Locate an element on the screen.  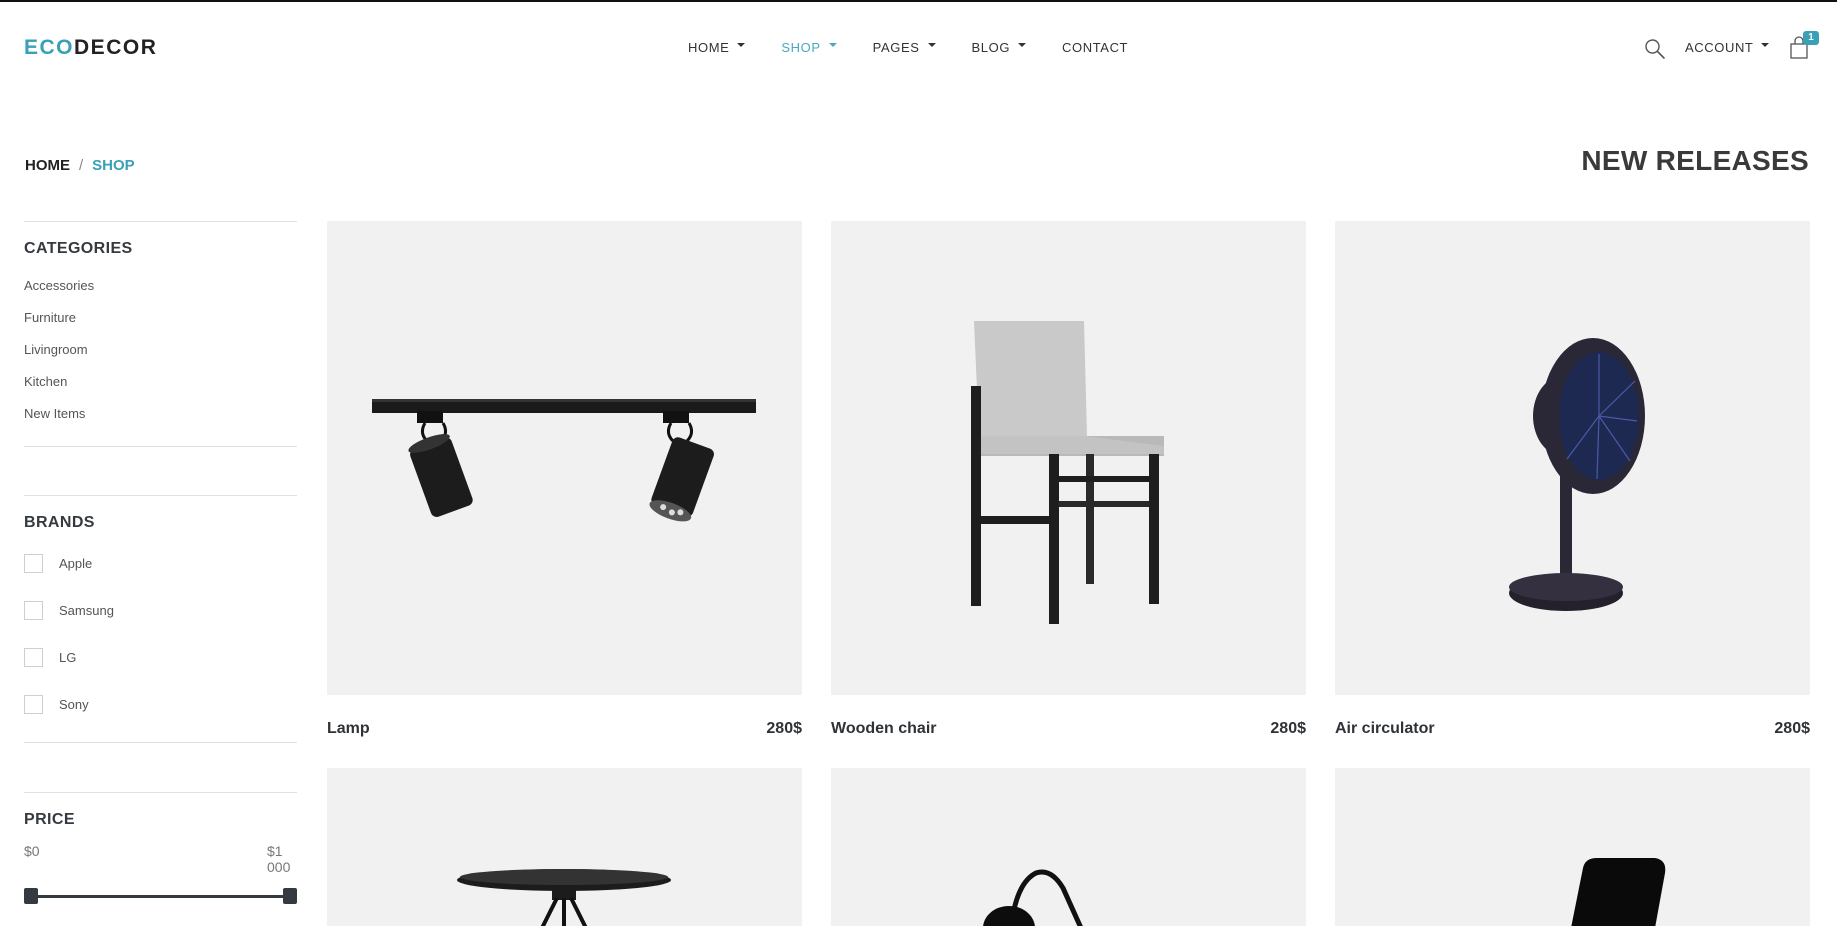
product-image-chair is located at coordinates (1068, 458).